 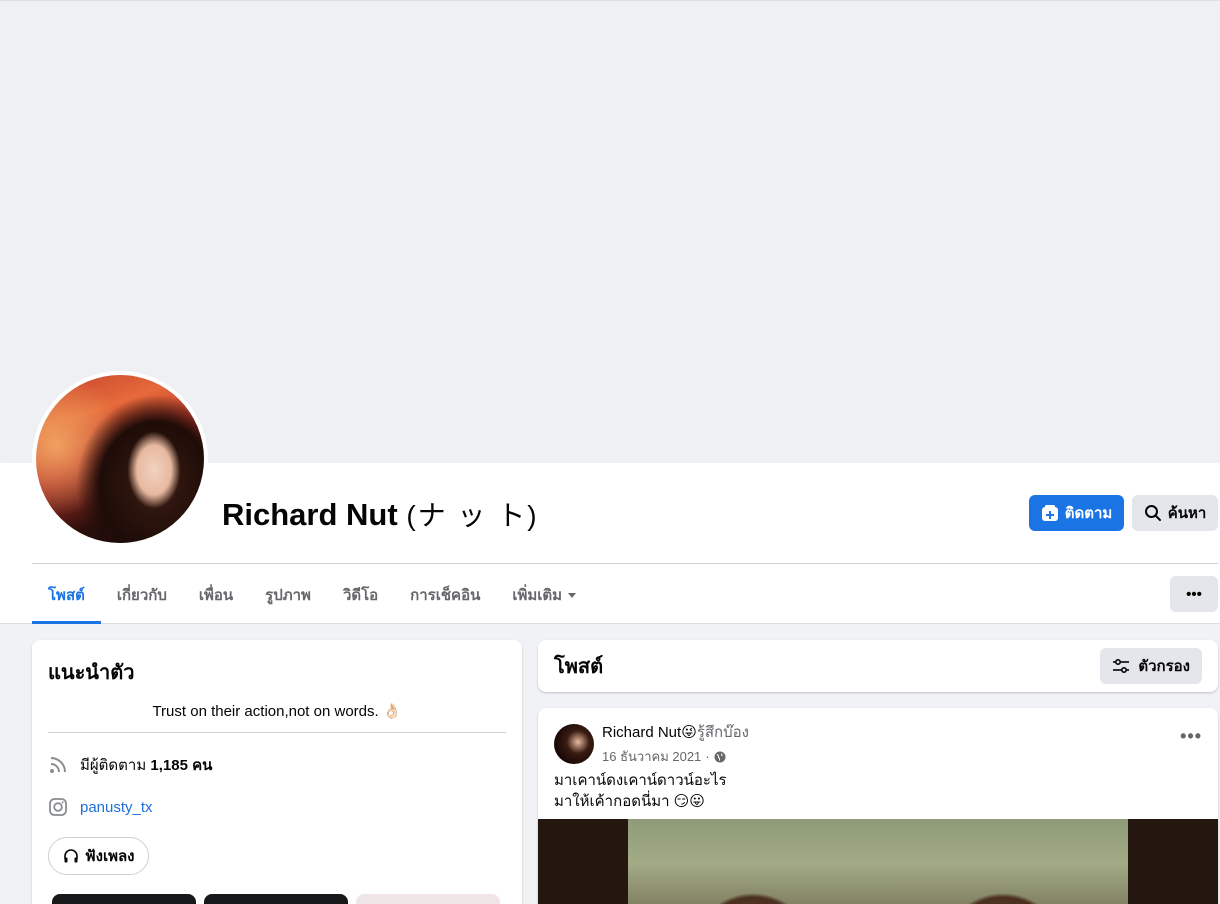 I want to click on profile-more-button: •••, so click(x=1194, y=594).